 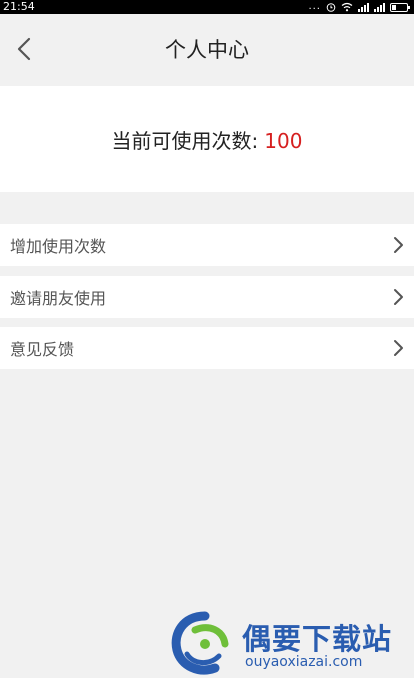 What do you see at coordinates (331, 7) in the screenshot?
I see `alarm-icon` at bounding box center [331, 7].